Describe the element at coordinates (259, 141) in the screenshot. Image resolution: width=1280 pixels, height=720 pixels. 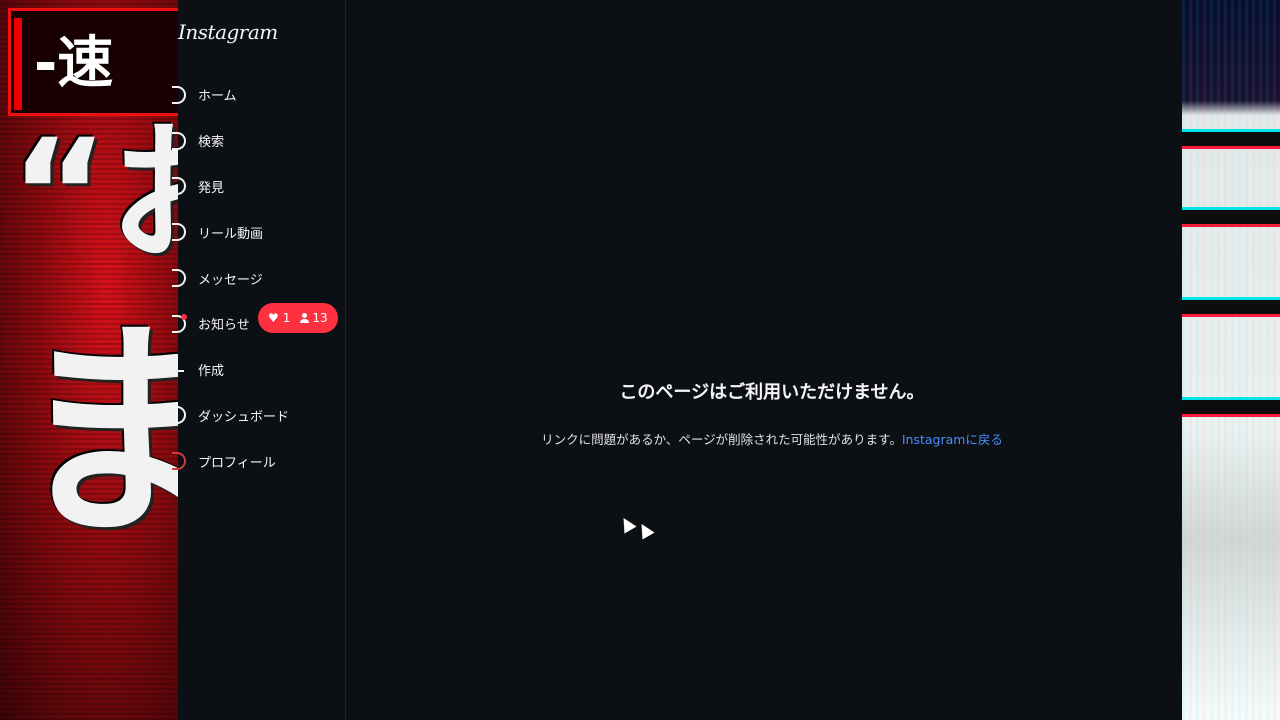
I see `sidebar-item-search: 検索` at that location.